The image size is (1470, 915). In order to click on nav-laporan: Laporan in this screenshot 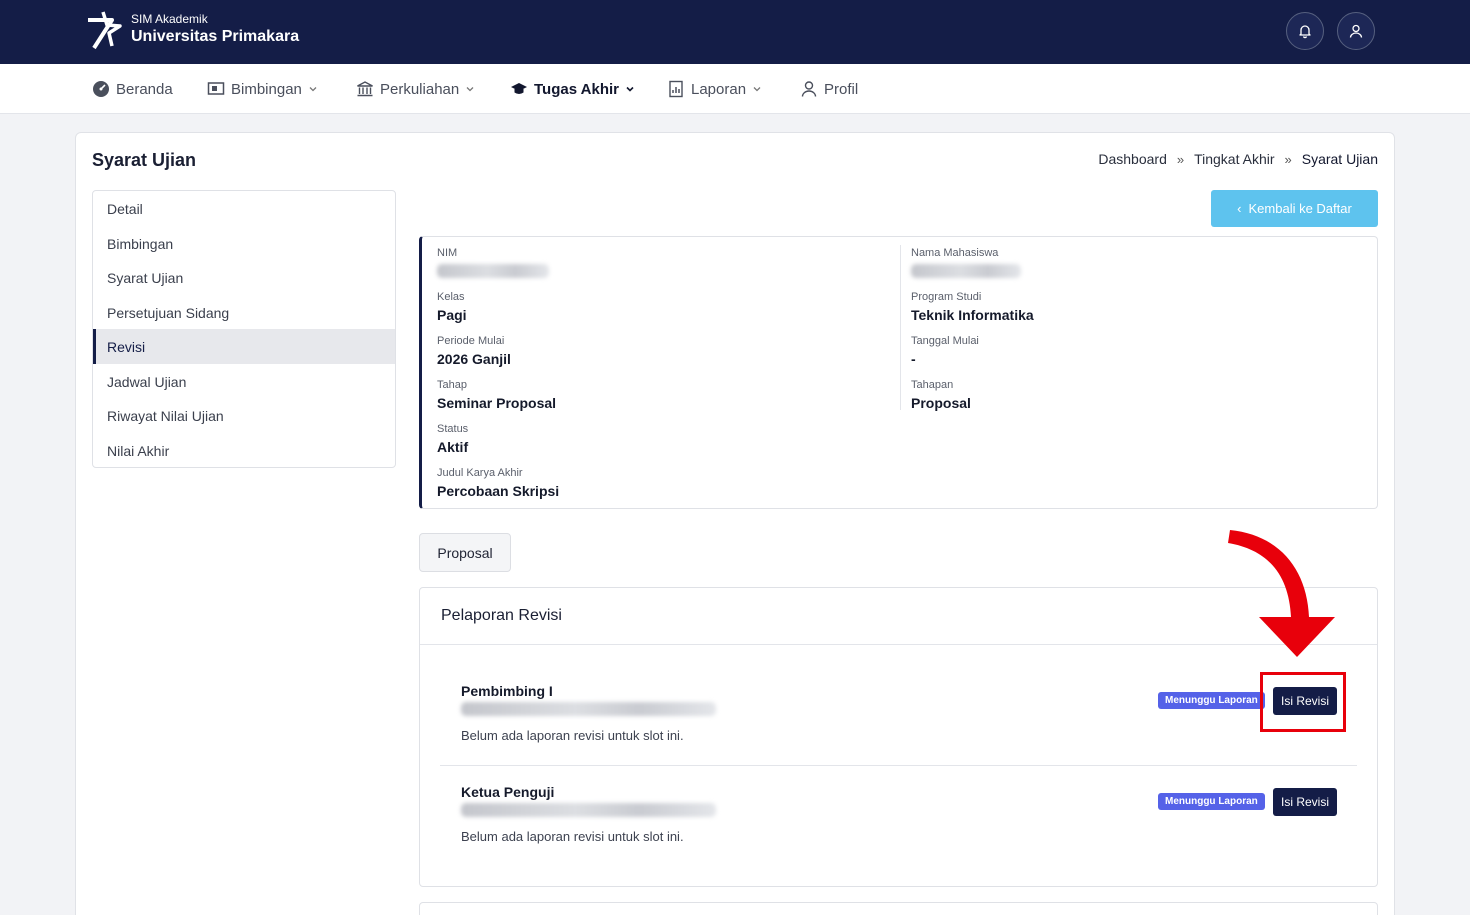, I will do `click(714, 89)`.